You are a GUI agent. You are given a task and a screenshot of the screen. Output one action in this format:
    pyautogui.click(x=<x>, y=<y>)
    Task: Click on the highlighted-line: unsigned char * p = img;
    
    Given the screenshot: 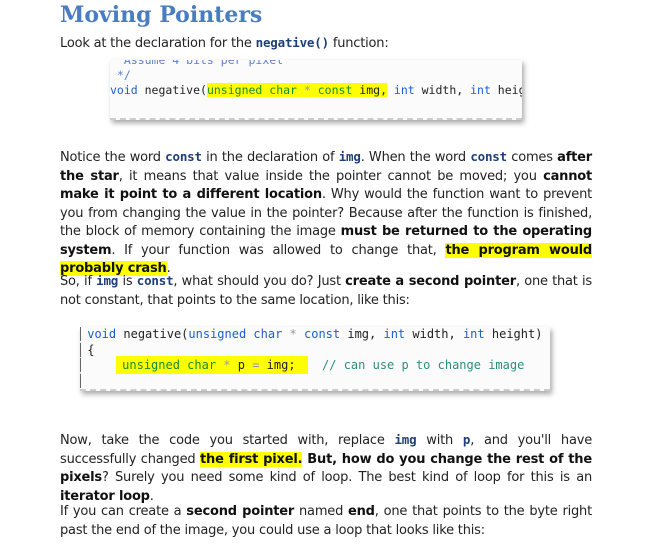 What is the action you would take?
    pyautogui.click(x=212, y=365)
    